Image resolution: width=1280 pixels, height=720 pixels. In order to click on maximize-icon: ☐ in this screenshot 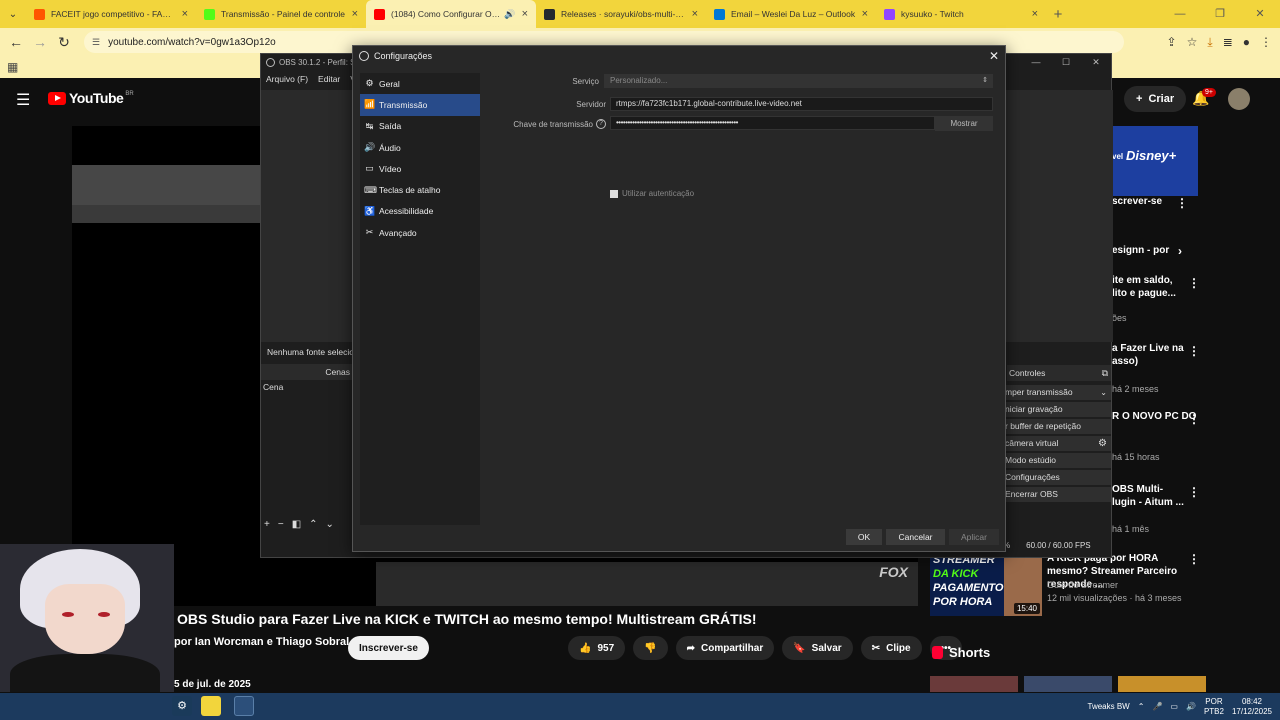, I will do `click(1066, 62)`.